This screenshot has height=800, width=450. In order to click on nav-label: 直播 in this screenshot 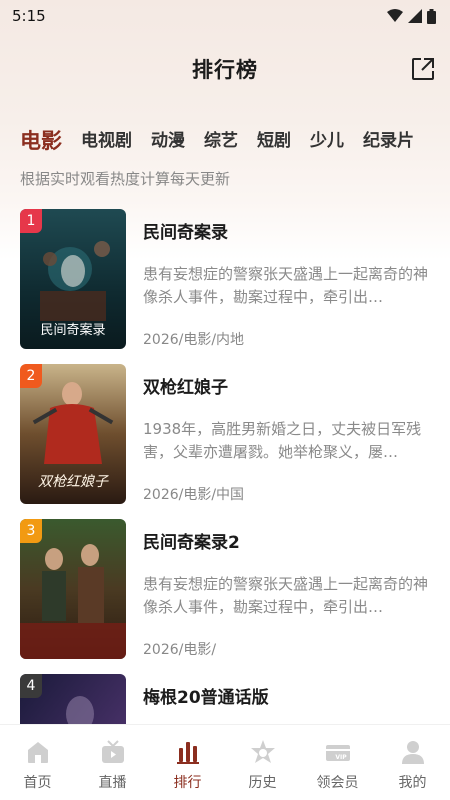, I will do `click(112, 783)`.